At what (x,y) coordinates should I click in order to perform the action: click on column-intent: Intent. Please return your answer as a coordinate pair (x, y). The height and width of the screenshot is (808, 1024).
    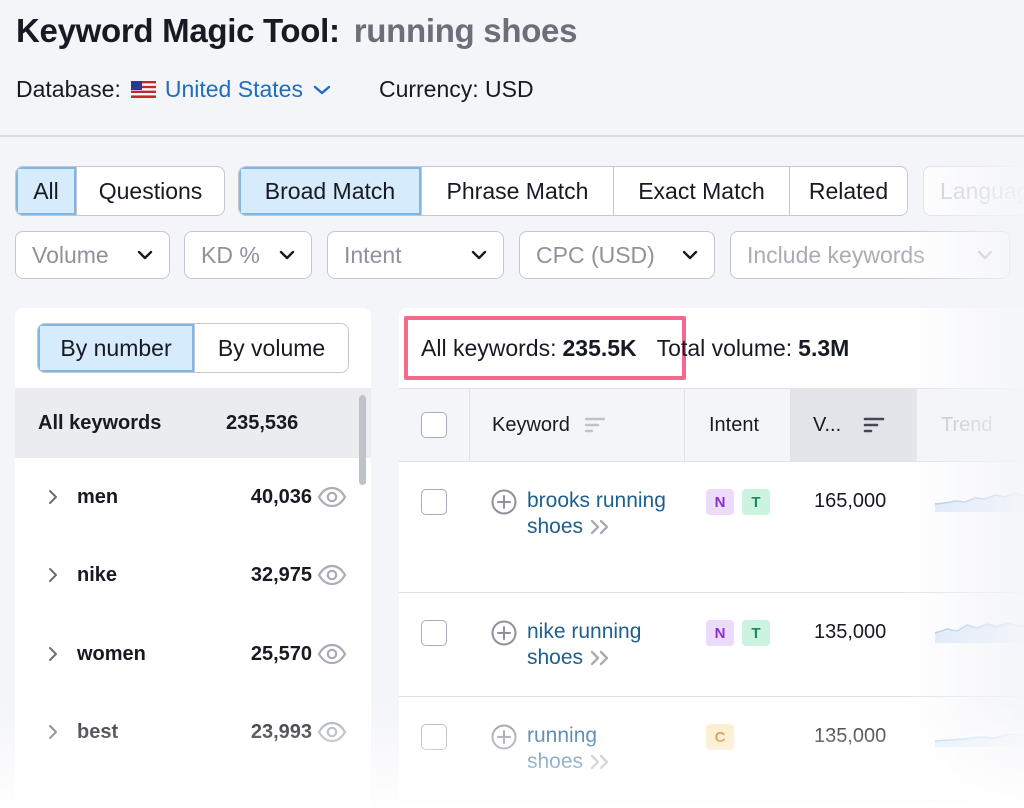
    Looking at the image, I should click on (738, 425).